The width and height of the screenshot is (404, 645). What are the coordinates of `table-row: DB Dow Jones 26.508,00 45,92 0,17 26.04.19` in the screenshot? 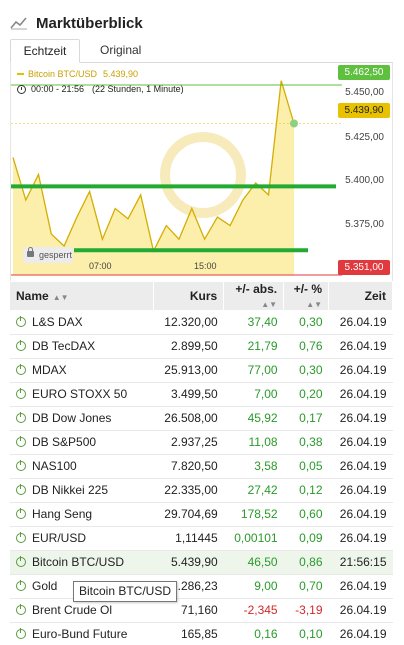 It's located at (201, 418).